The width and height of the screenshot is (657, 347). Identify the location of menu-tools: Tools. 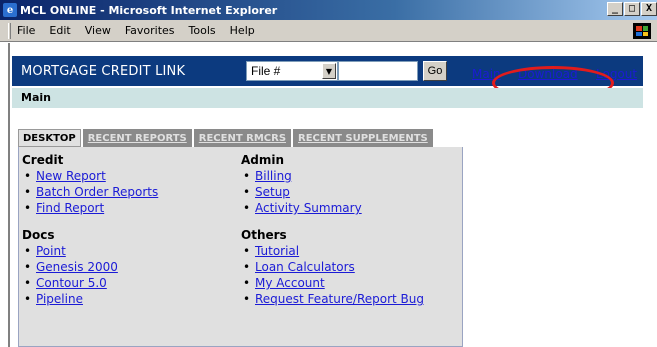
(202, 30).